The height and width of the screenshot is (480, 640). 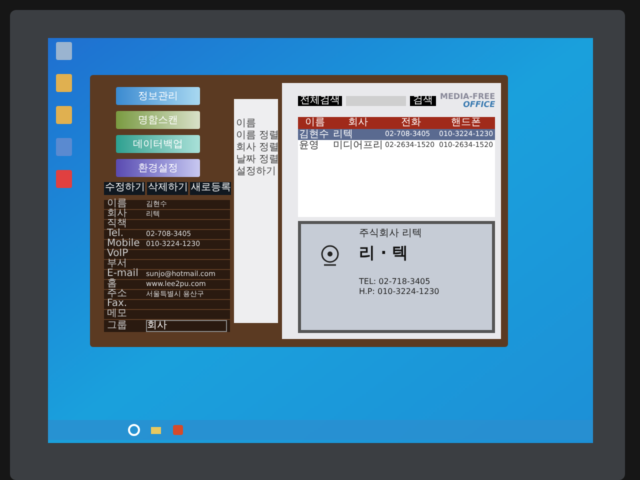 What do you see at coordinates (112, 284) in the screenshot?
I see `field-label: 홈` at bounding box center [112, 284].